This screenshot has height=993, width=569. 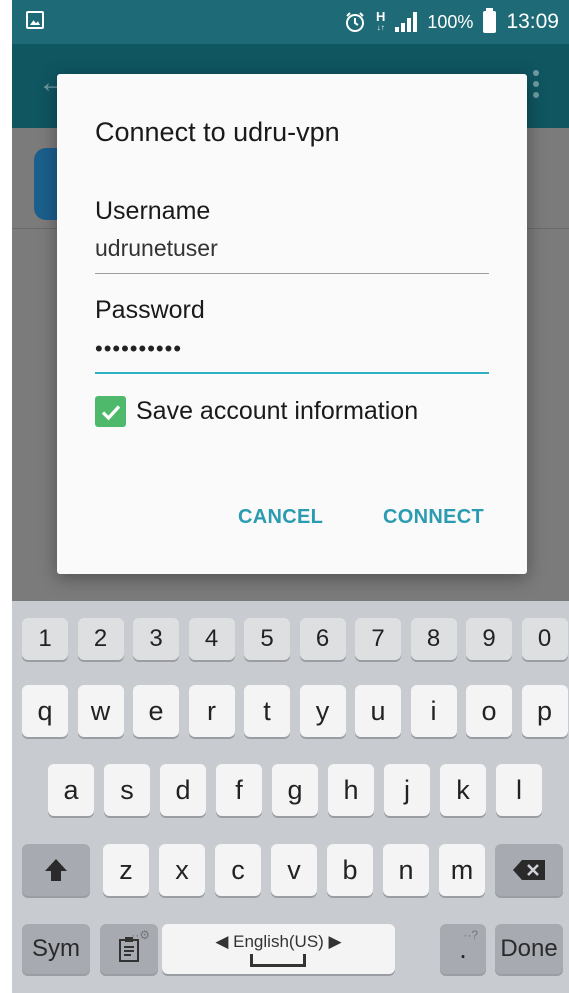 What do you see at coordinates (463, 790) in the screenshot?
I see `key-k: k` at bounding box center [463, 790].